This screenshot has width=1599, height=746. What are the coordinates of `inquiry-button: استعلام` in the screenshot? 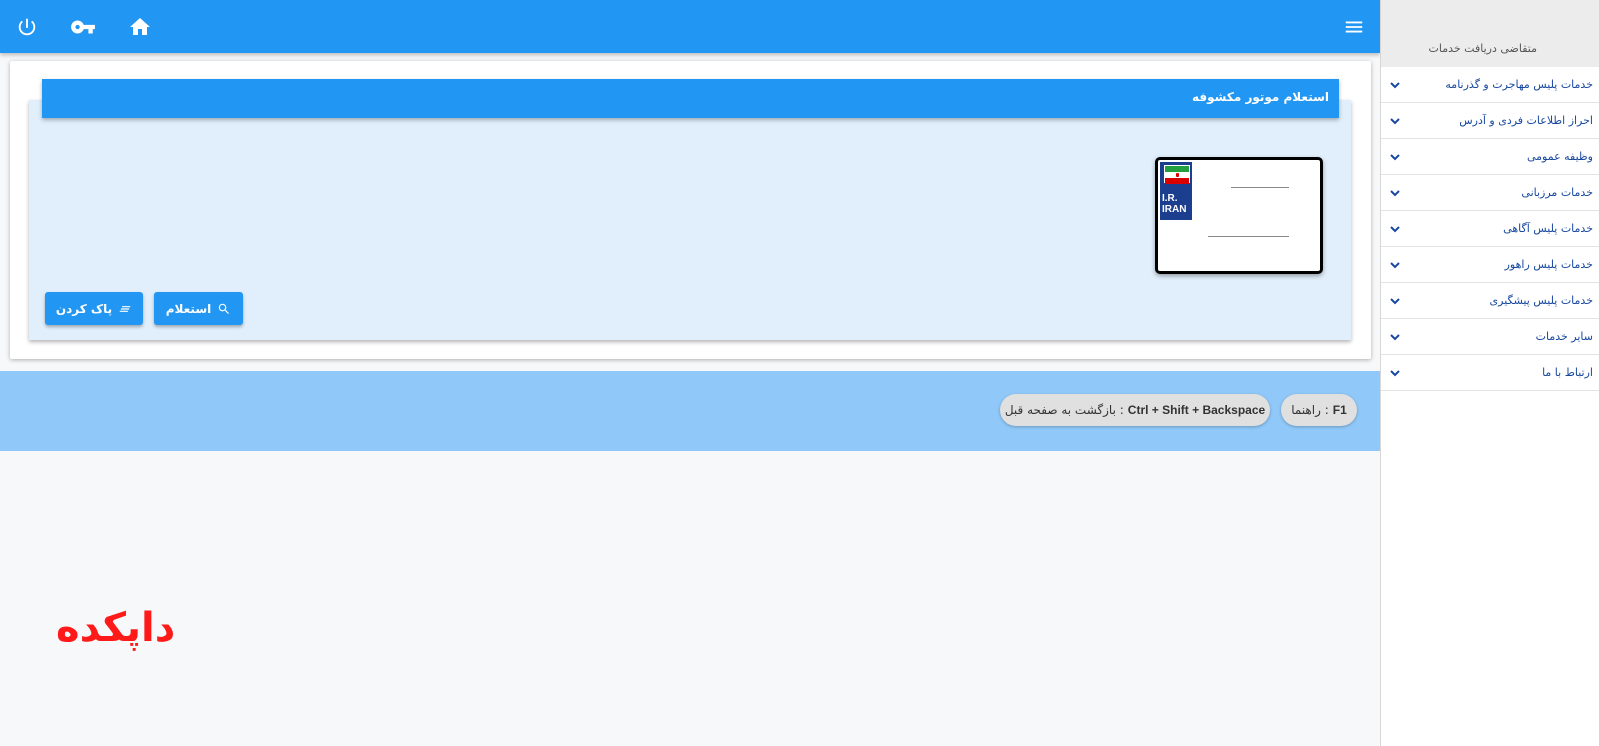 It's located at (198, 308).